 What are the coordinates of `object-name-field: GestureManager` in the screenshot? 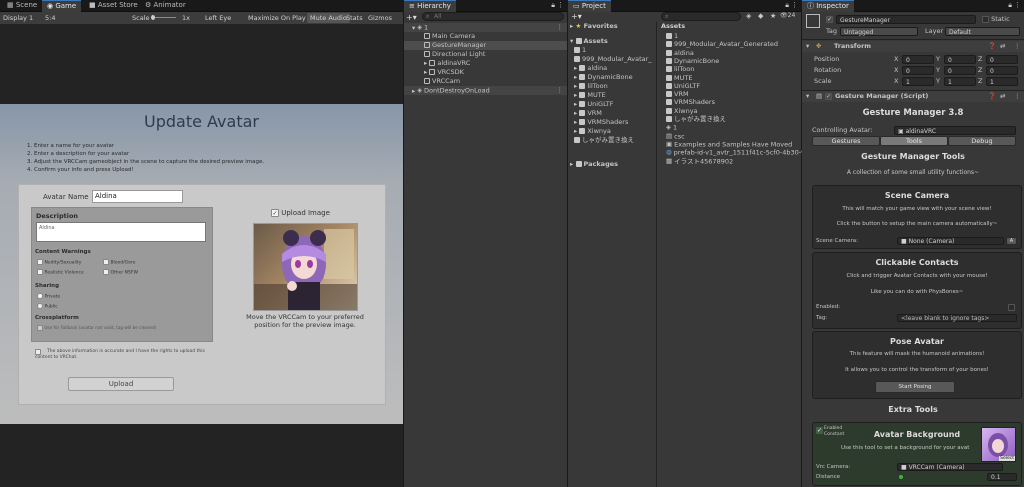 It's located at (906, 19).